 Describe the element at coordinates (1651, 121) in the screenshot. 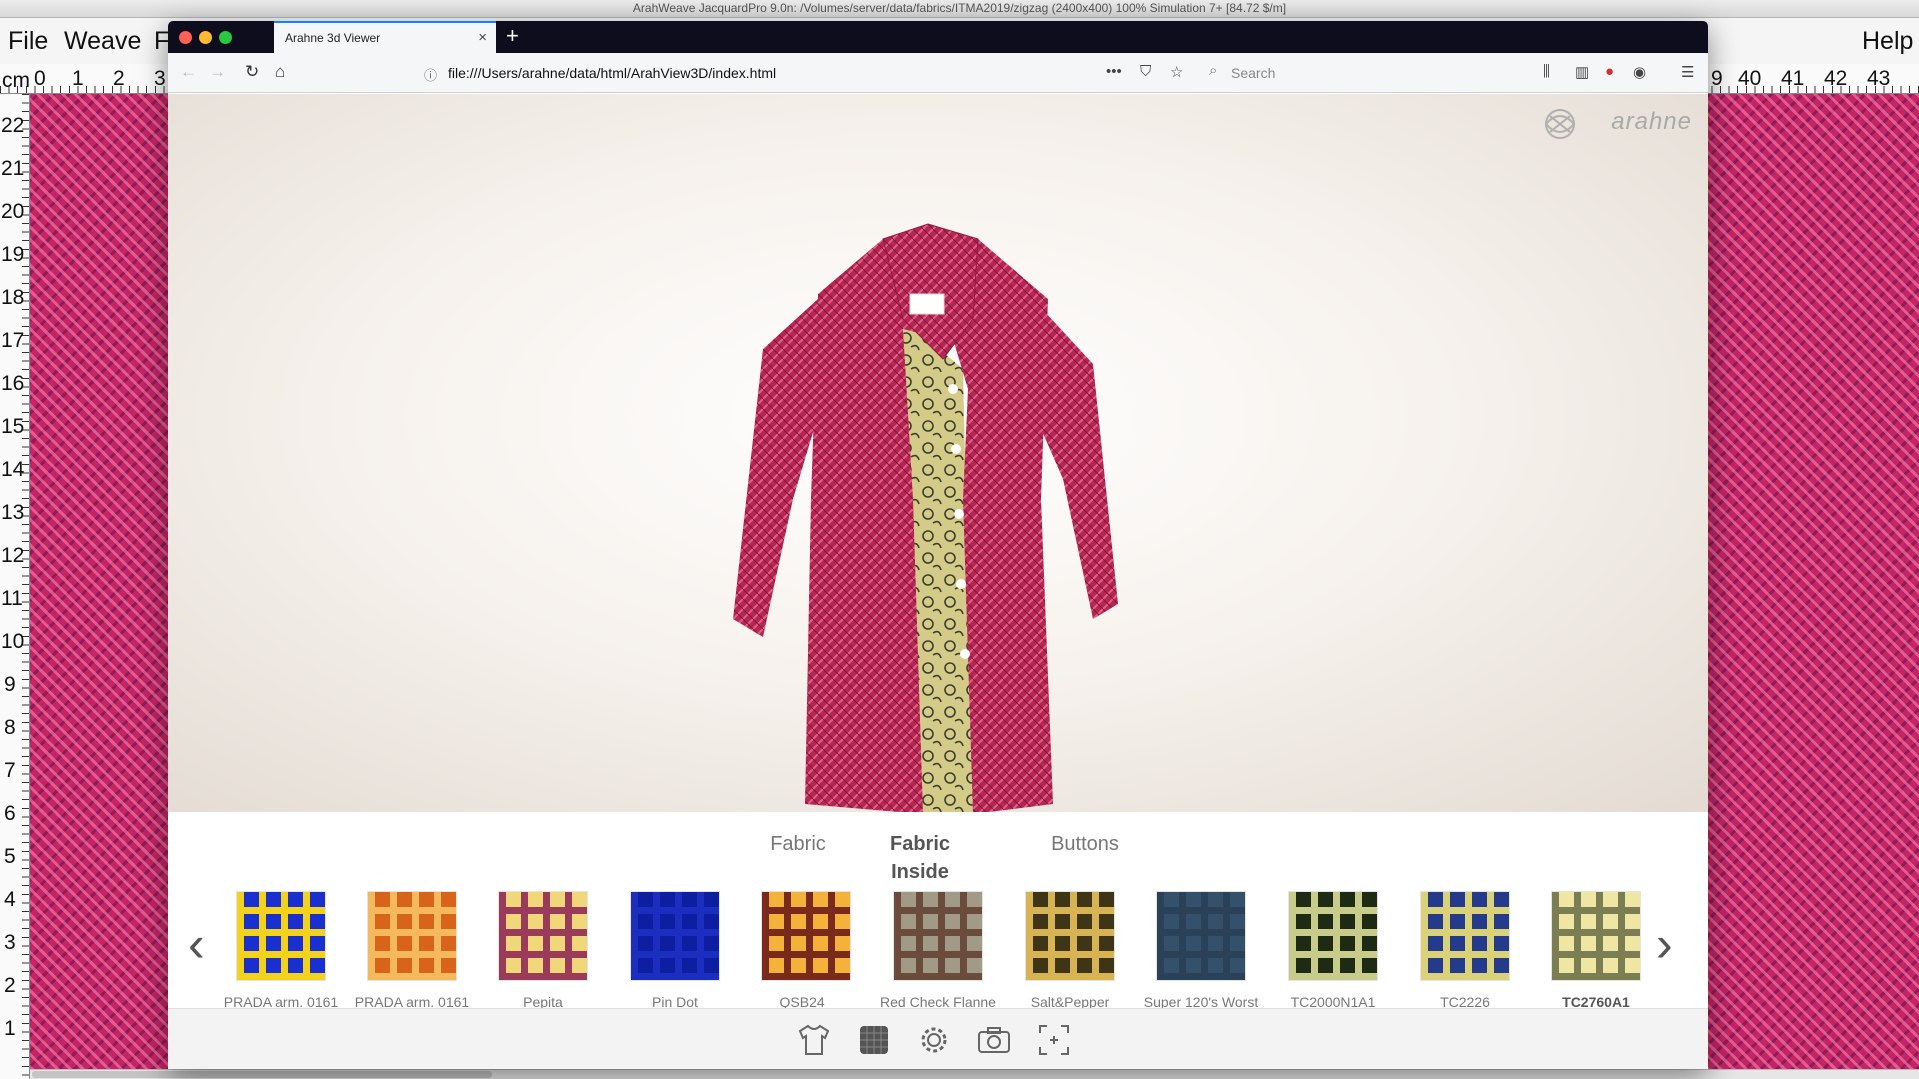

I see `brand-name: arahne` at that location.